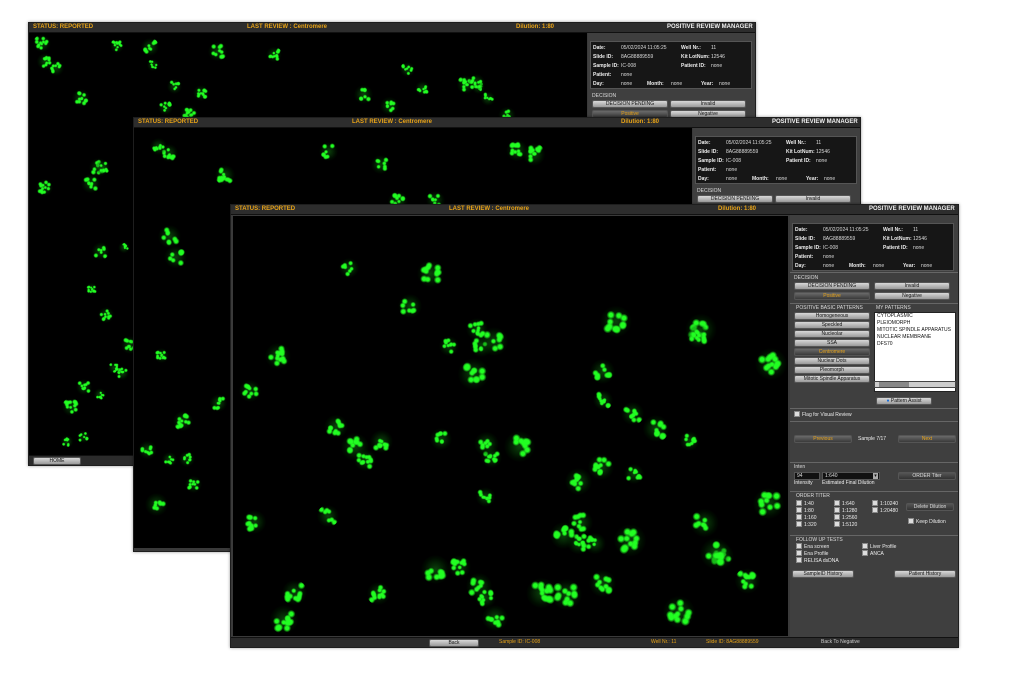 The width and height of the screenshot is (1024, 677). I want to click on titer-checkbox: 1:40, so click(805, 503).